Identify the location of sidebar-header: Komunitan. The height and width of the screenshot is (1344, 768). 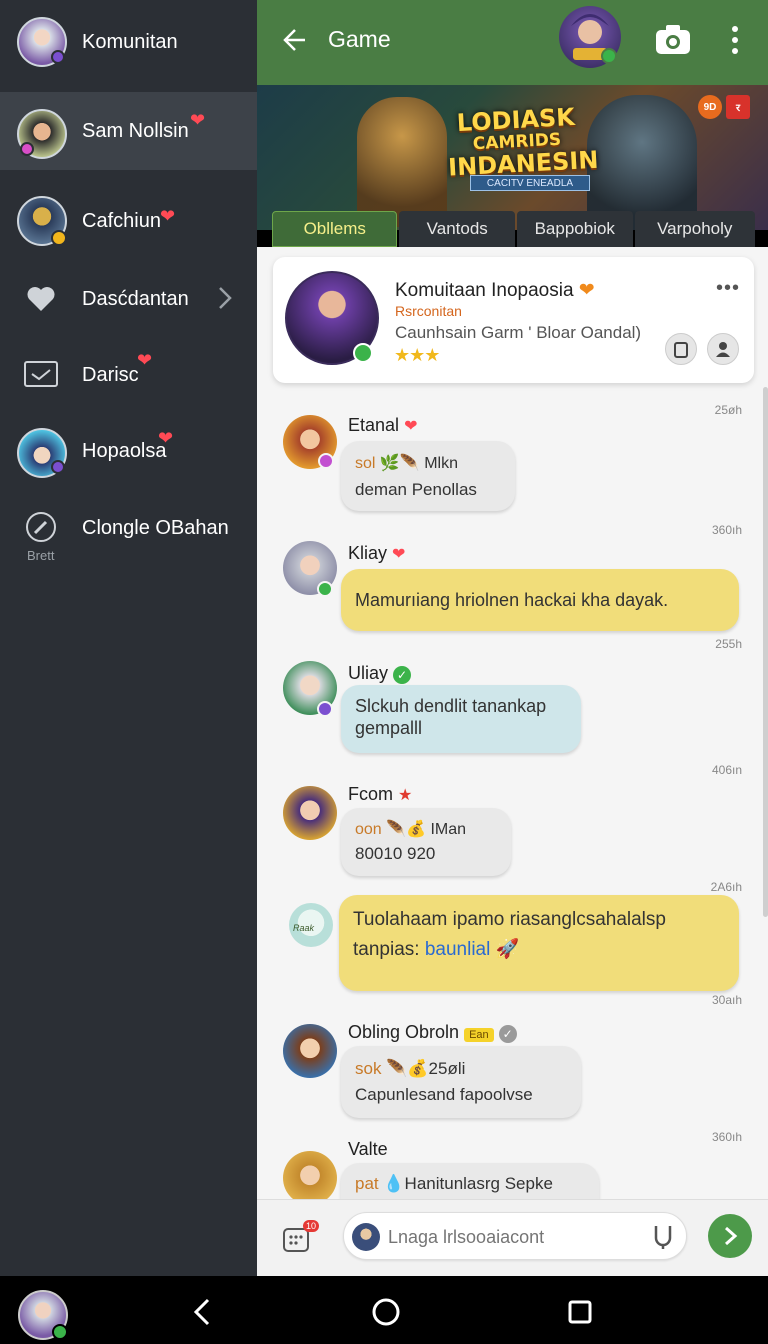
(128, 42).